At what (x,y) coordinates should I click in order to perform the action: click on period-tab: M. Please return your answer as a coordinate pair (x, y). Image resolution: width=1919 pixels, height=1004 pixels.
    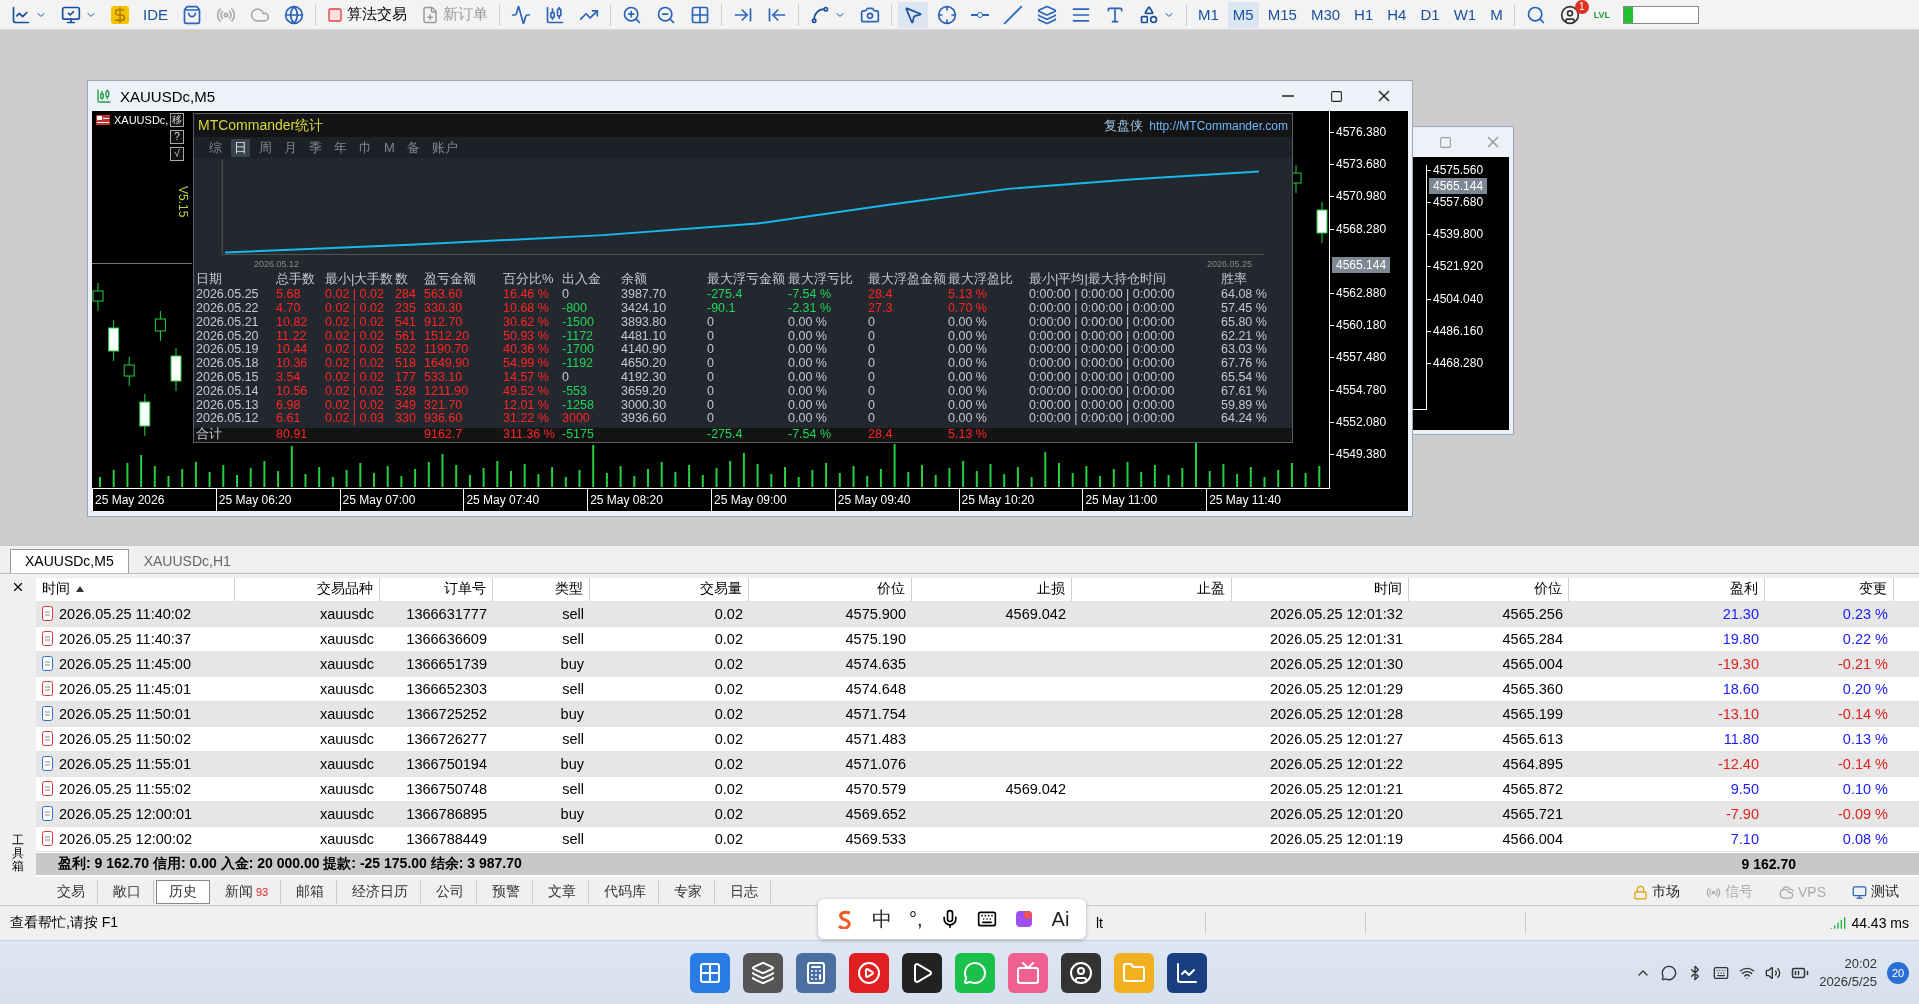
    Looking at the image, I should click on (389, 147).